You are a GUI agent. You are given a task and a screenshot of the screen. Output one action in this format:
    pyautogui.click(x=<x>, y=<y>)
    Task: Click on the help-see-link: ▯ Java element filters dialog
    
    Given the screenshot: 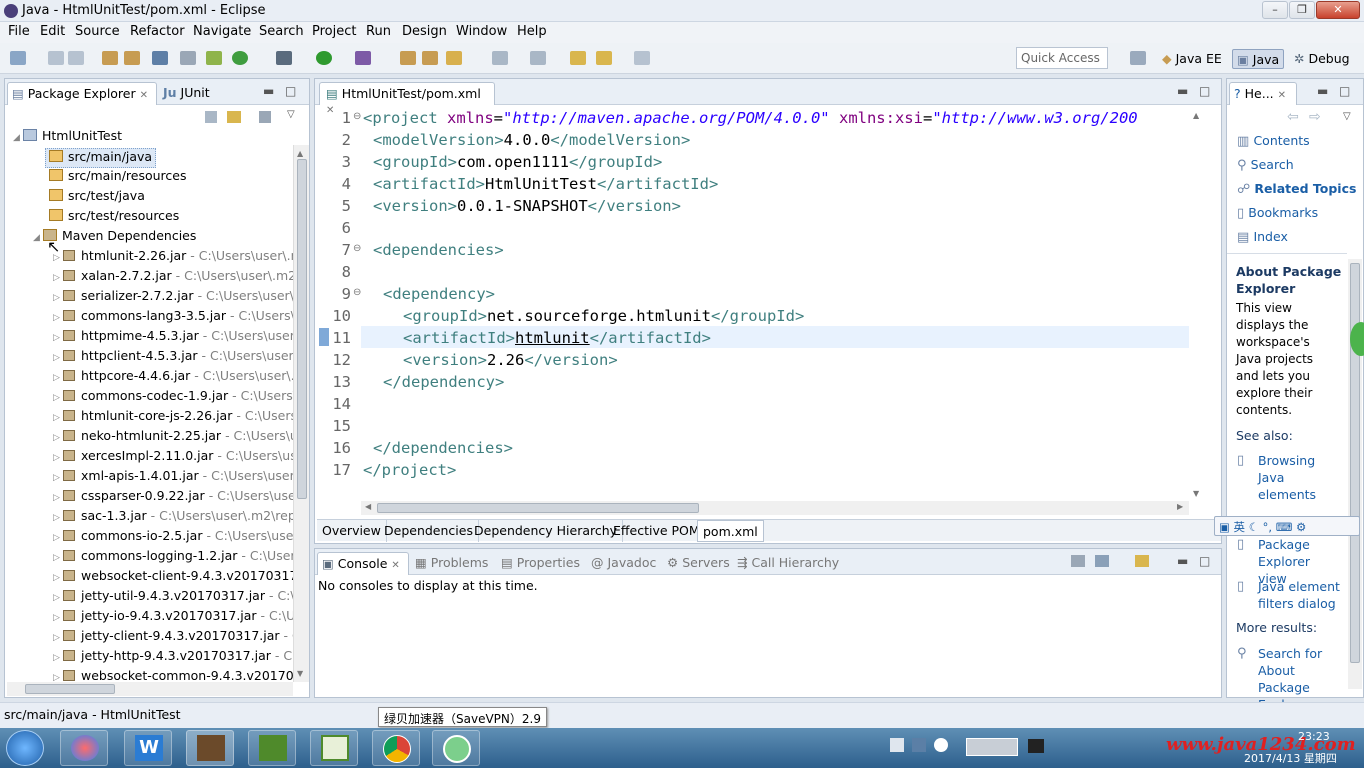 What is the action you would take?
    pyautogui.click(x=1290, y=595)
    